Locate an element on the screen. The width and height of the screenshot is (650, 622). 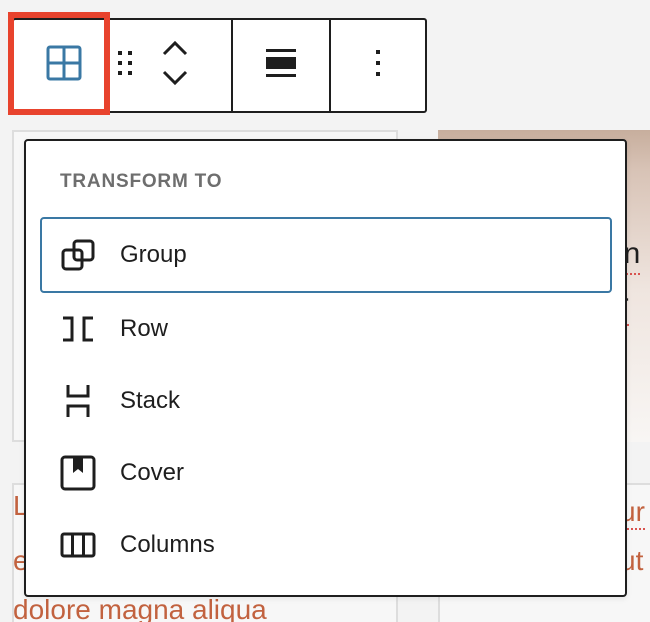
more-vertical-icon is located at coordinates (378, 65).